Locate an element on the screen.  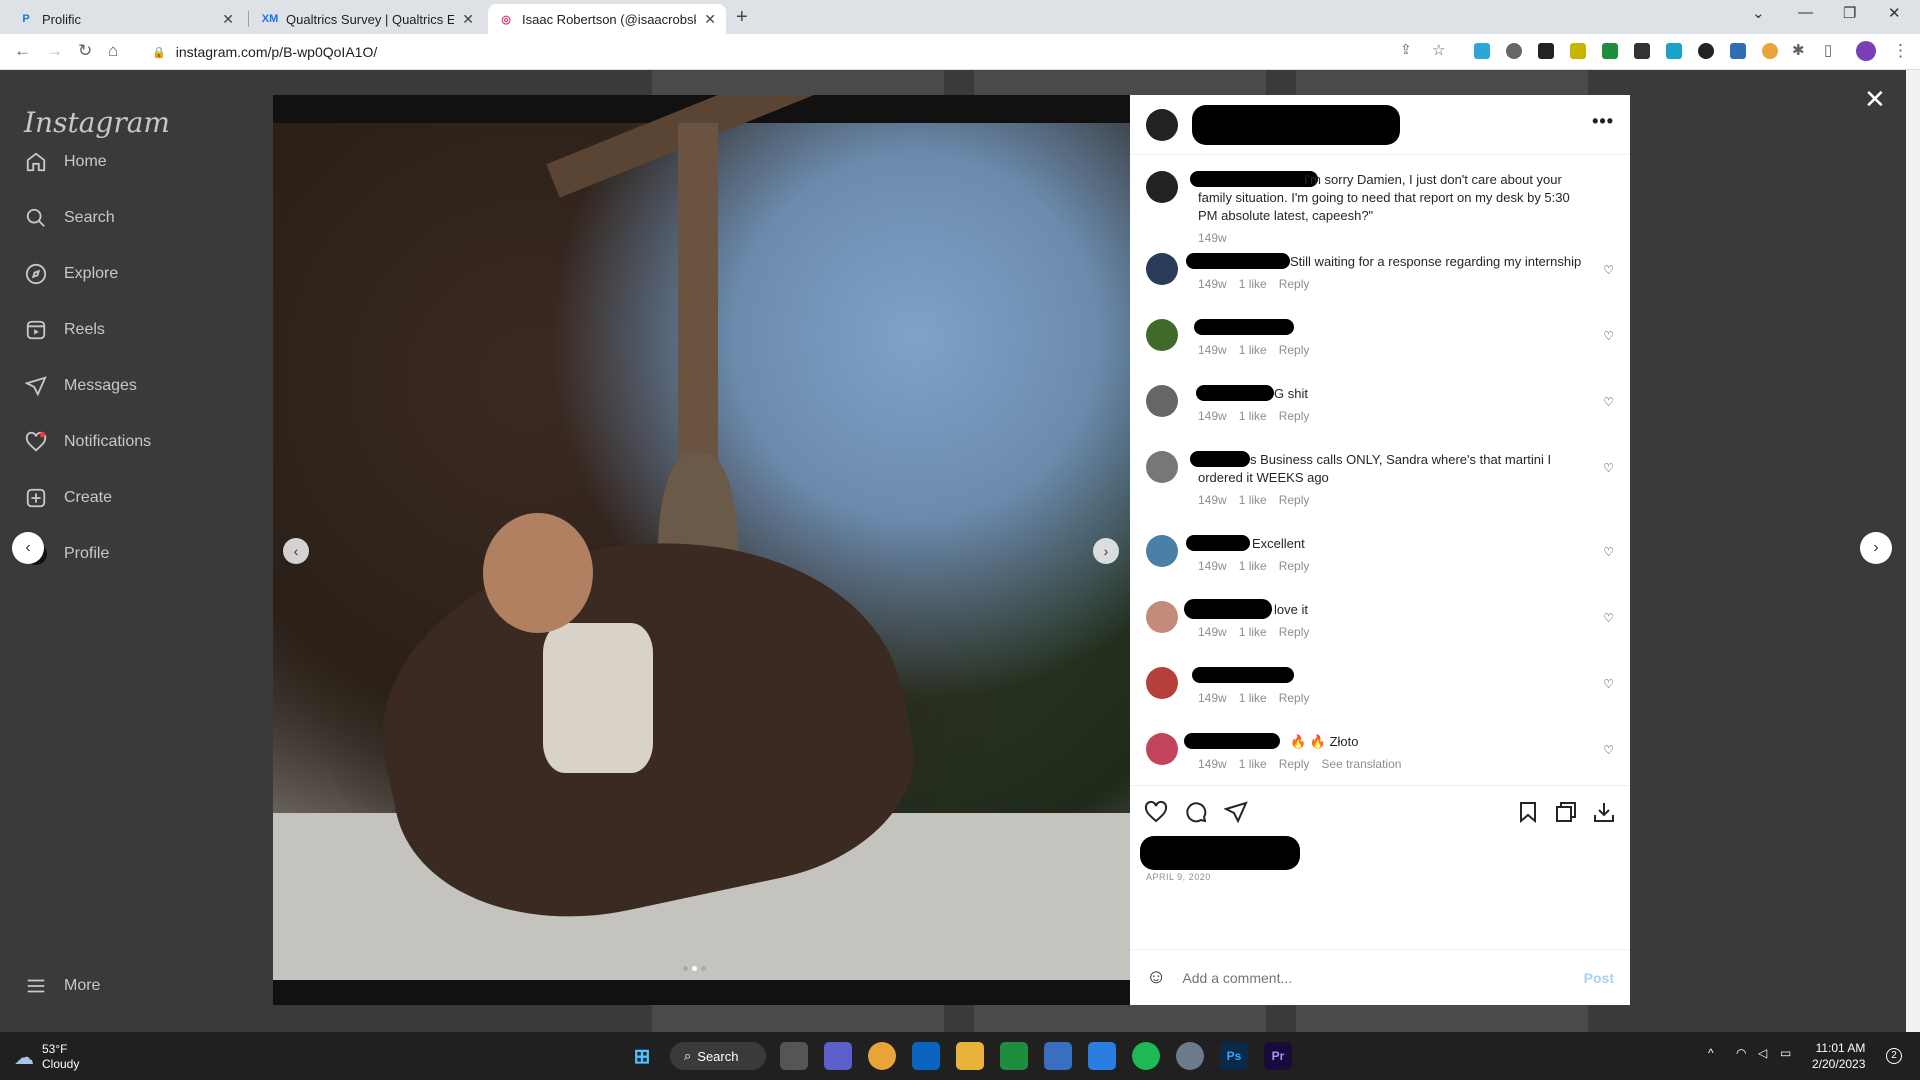
url-field: 🔒 instagram.com/p/B-wp0QoIA1O/ is located at coordinates (790, 52).